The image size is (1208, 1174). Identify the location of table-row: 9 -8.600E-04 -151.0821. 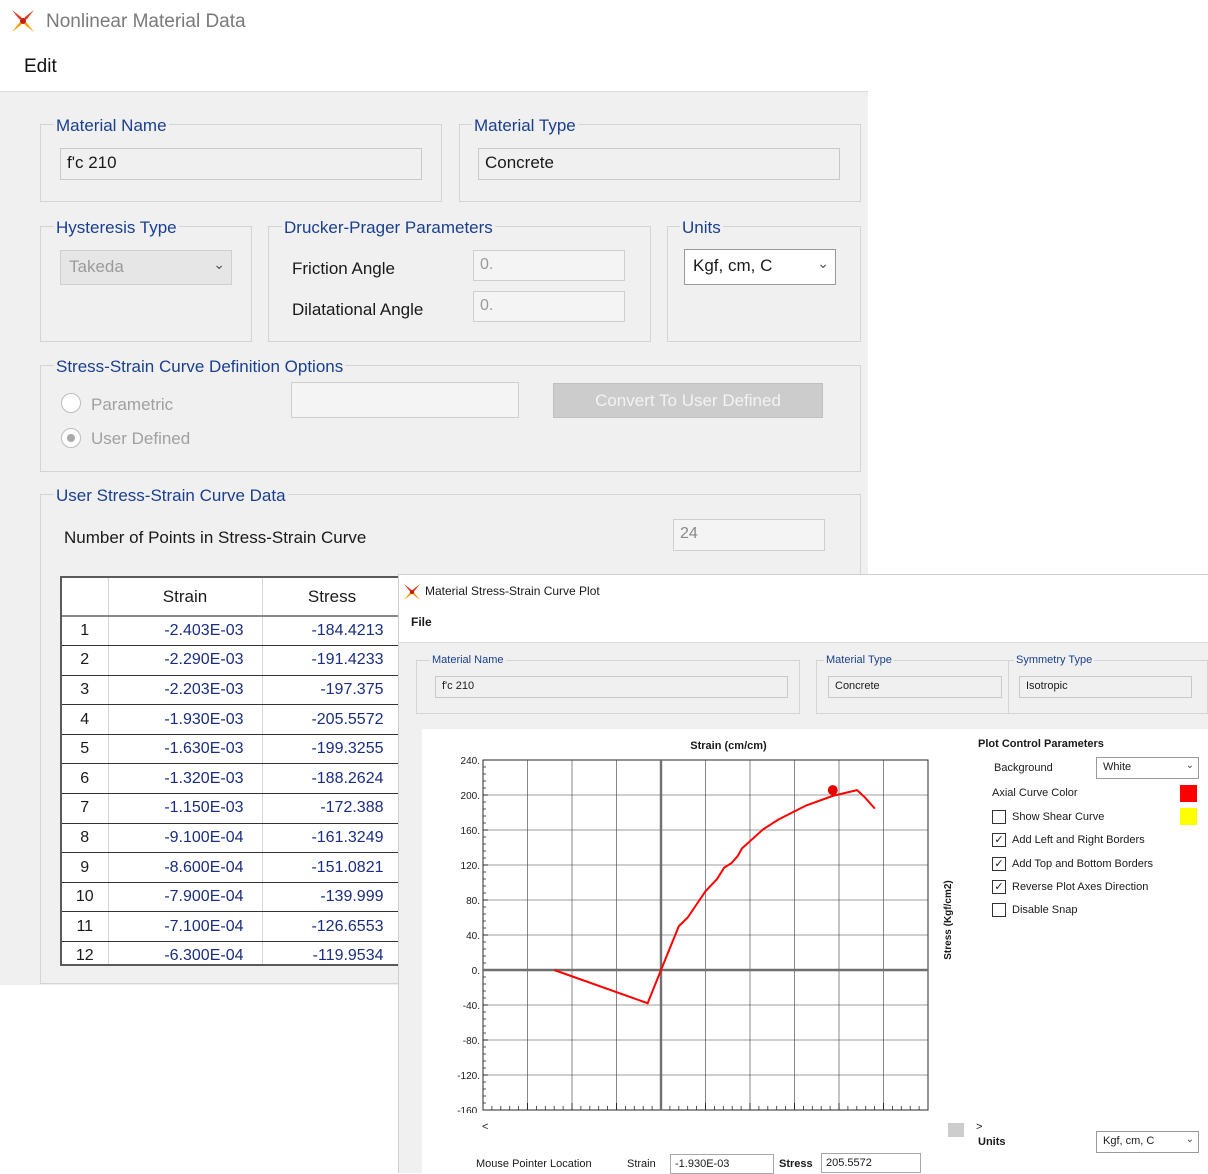
(230, 867).